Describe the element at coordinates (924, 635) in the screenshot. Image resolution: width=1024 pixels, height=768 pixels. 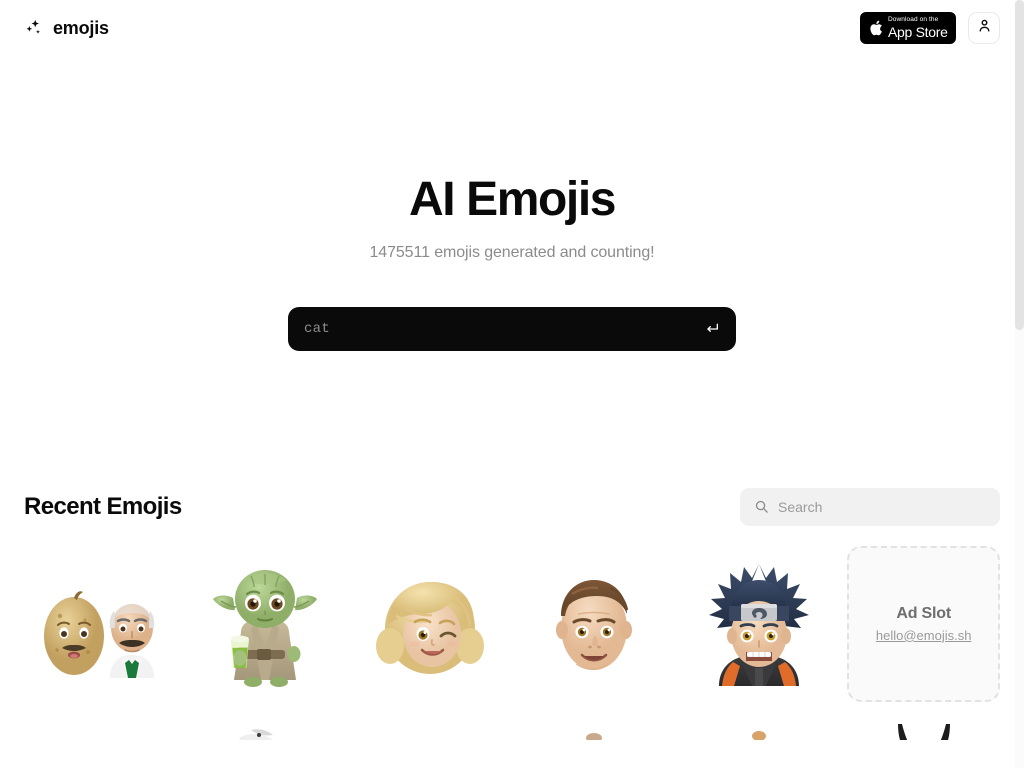
I see `ad-slot-contact-link: hello@emojis.sh` at that location.